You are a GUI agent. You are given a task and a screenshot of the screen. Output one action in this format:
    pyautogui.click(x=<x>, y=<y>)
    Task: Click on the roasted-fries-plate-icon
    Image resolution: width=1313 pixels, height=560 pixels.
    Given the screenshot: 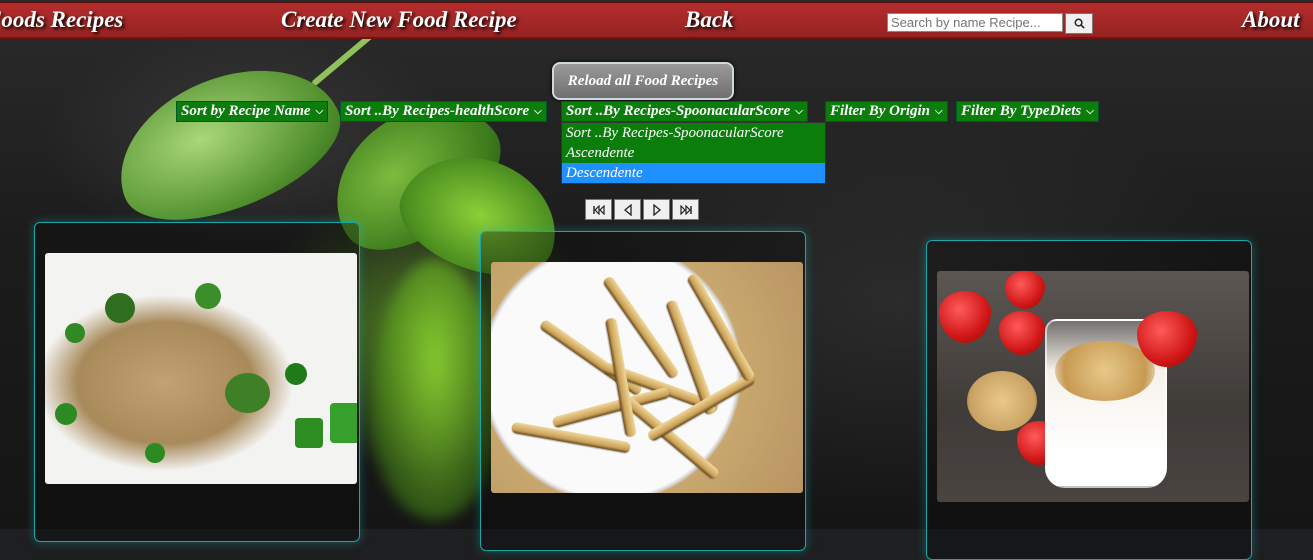 What is the action you would take?
    pyautogui.click(x=647, y=377)
    